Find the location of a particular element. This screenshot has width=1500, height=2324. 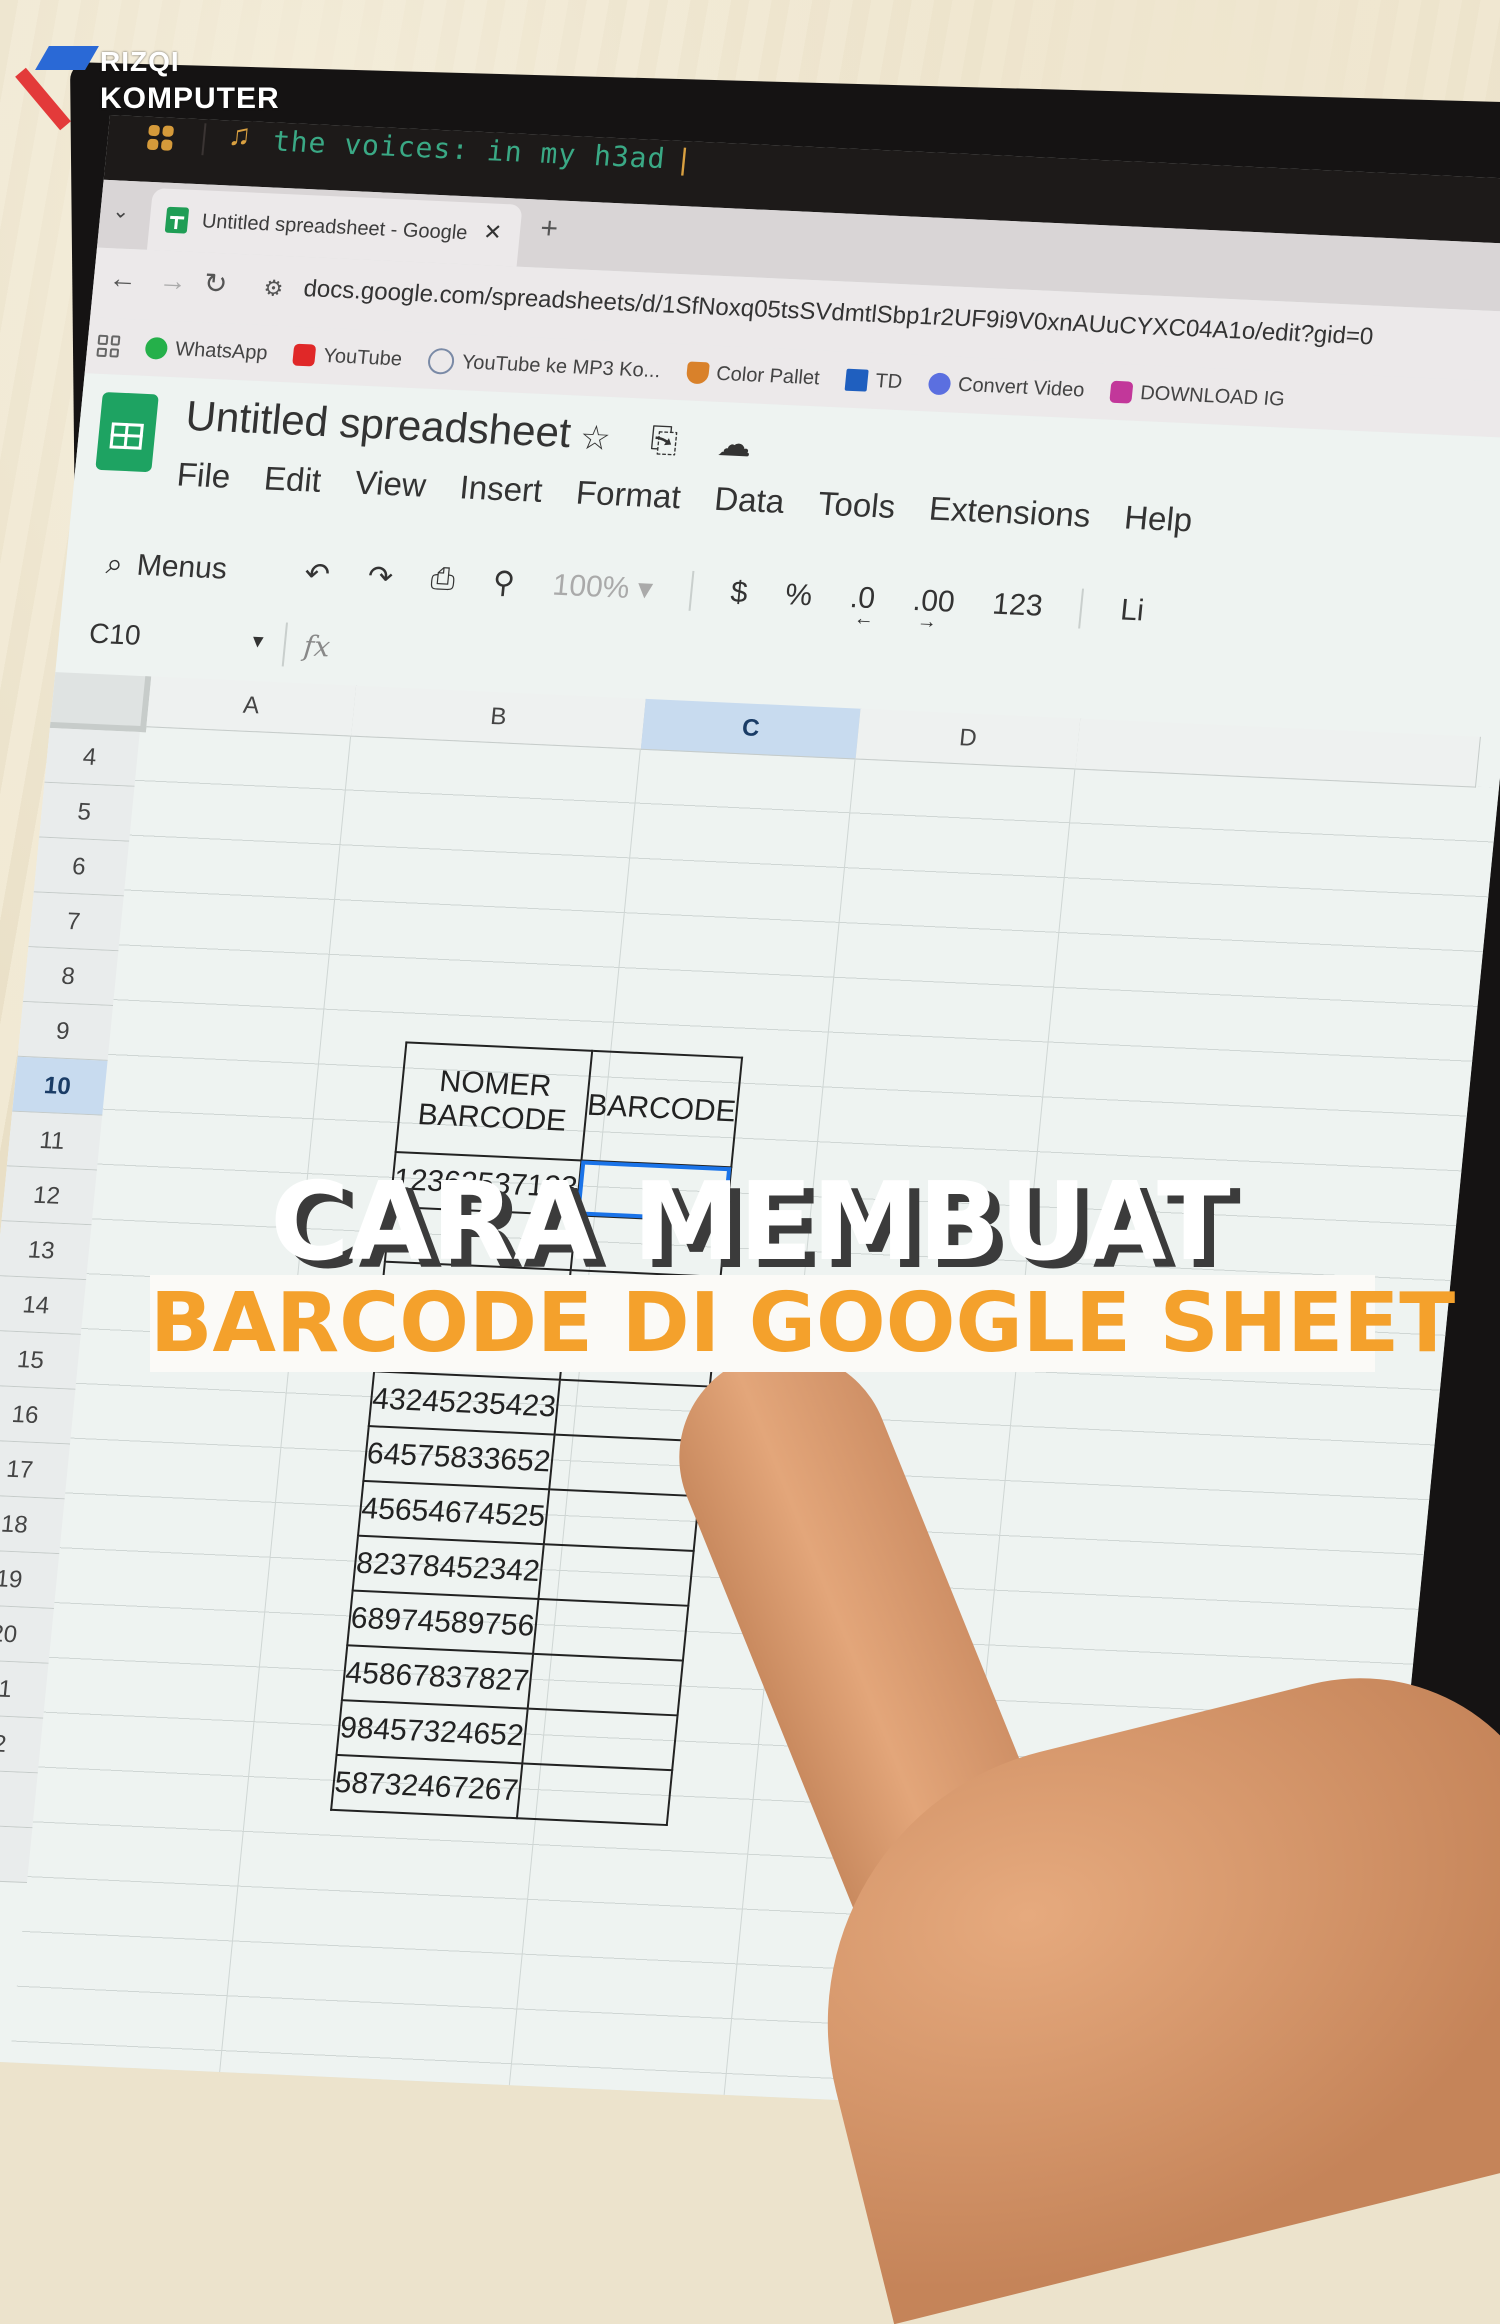

star-icon: ☆ is located at coordinates (595, 438).